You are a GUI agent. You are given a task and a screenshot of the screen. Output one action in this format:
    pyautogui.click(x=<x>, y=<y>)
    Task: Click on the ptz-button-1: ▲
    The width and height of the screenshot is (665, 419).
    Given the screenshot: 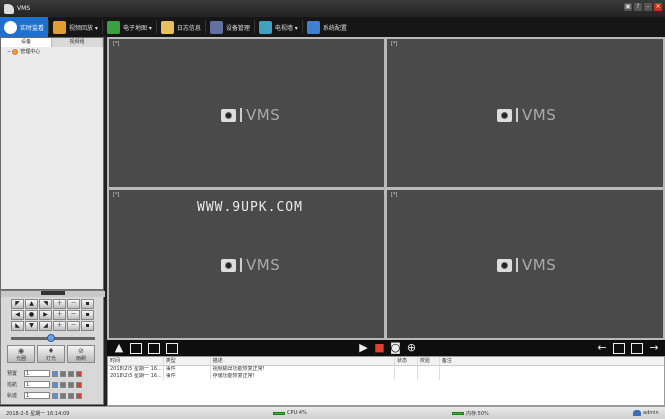 What is the action you would take?
    pyautogui.click(x=31, y=304)
    